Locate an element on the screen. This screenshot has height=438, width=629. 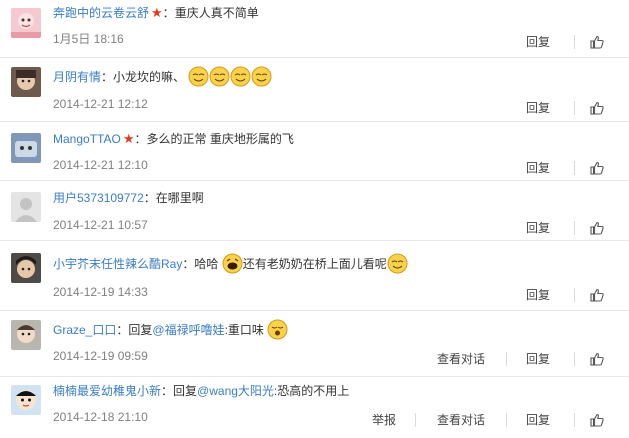
comment-text: 多么的正常 重庆地形属的飞 is located at coordinates (220, 139).